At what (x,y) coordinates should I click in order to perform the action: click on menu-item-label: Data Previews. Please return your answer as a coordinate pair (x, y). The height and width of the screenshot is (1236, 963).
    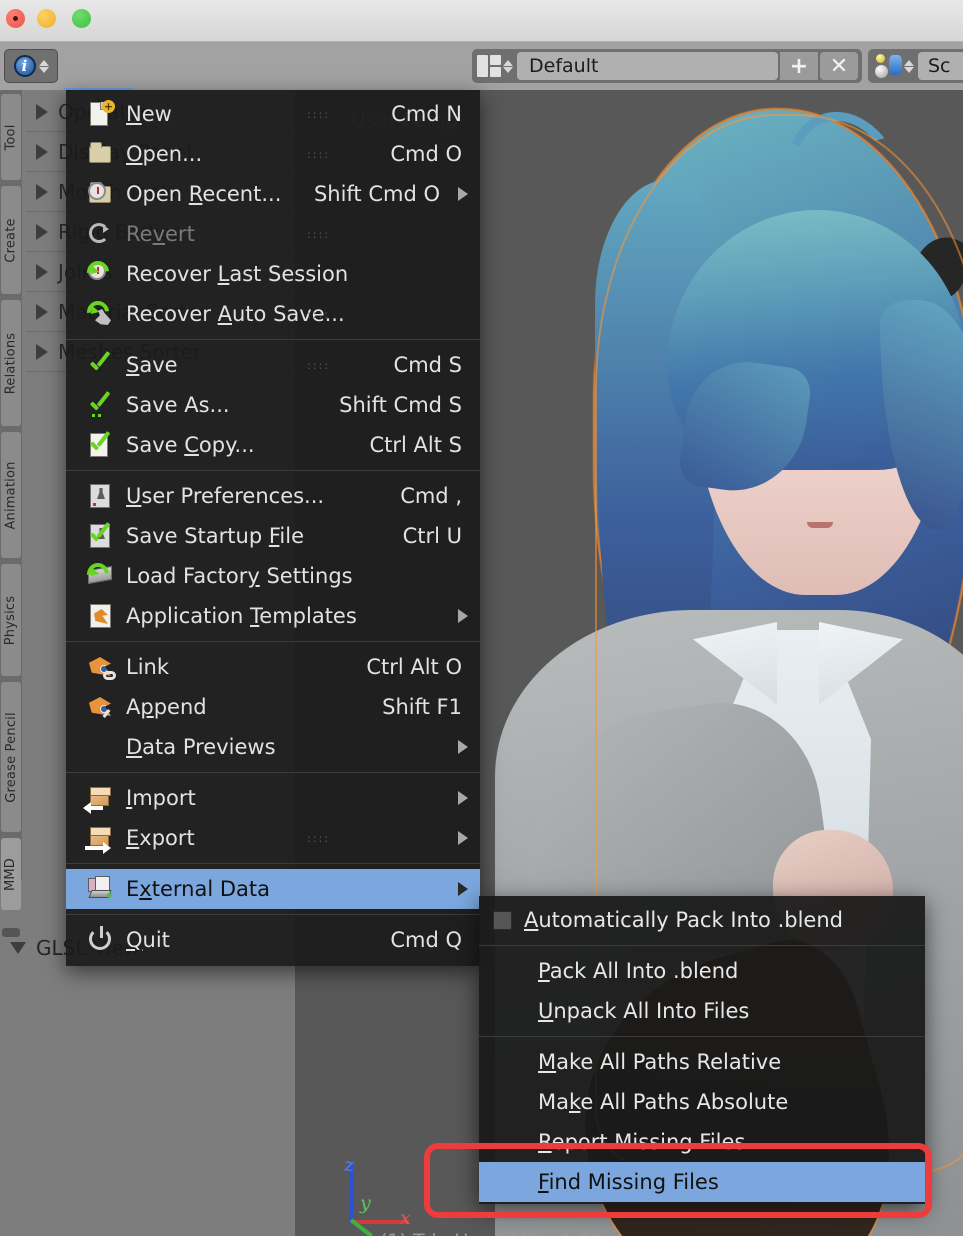
    Looking at the image, I should click on (201, 747).